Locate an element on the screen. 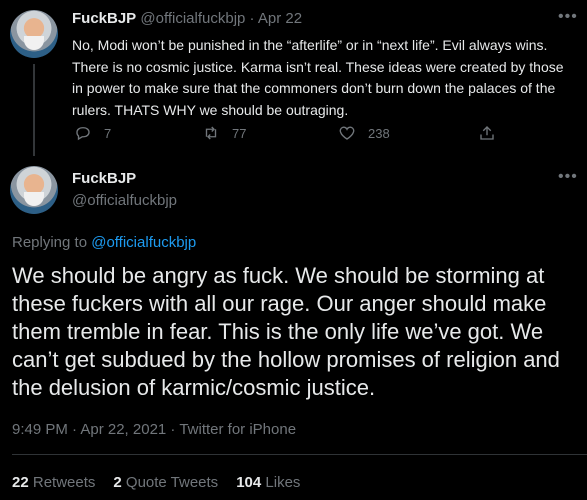 Image resolution: width=587 pixels, height=500 pixels. retweets-label: Retweets is located at coordinates (64, 482).